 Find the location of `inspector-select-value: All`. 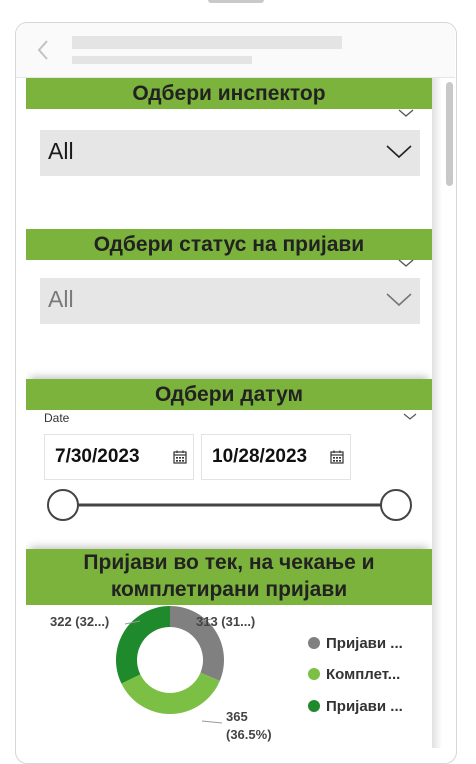

inspector-select-value: All is located at coordinates (61, 151).